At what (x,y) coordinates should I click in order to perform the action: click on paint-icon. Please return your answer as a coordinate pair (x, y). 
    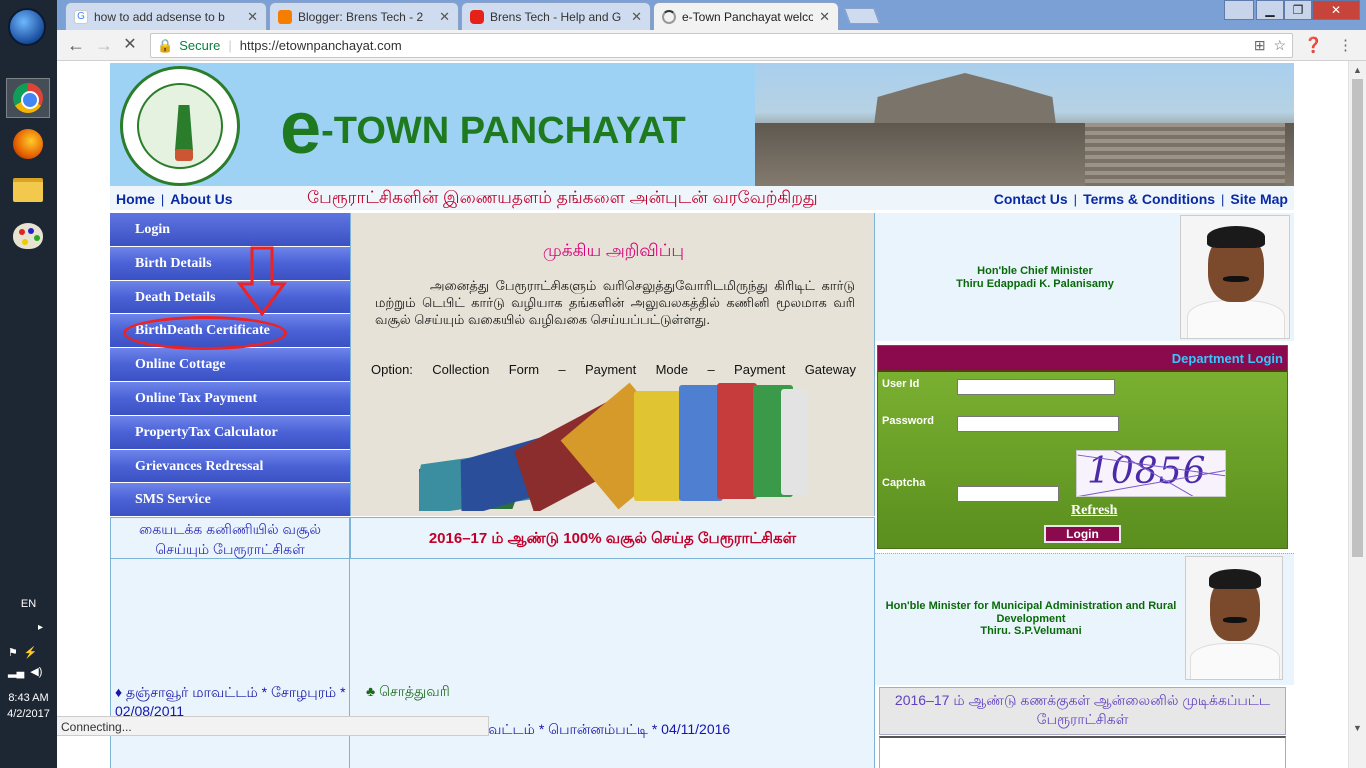
    Looking at the image, I should click on (28, 236).